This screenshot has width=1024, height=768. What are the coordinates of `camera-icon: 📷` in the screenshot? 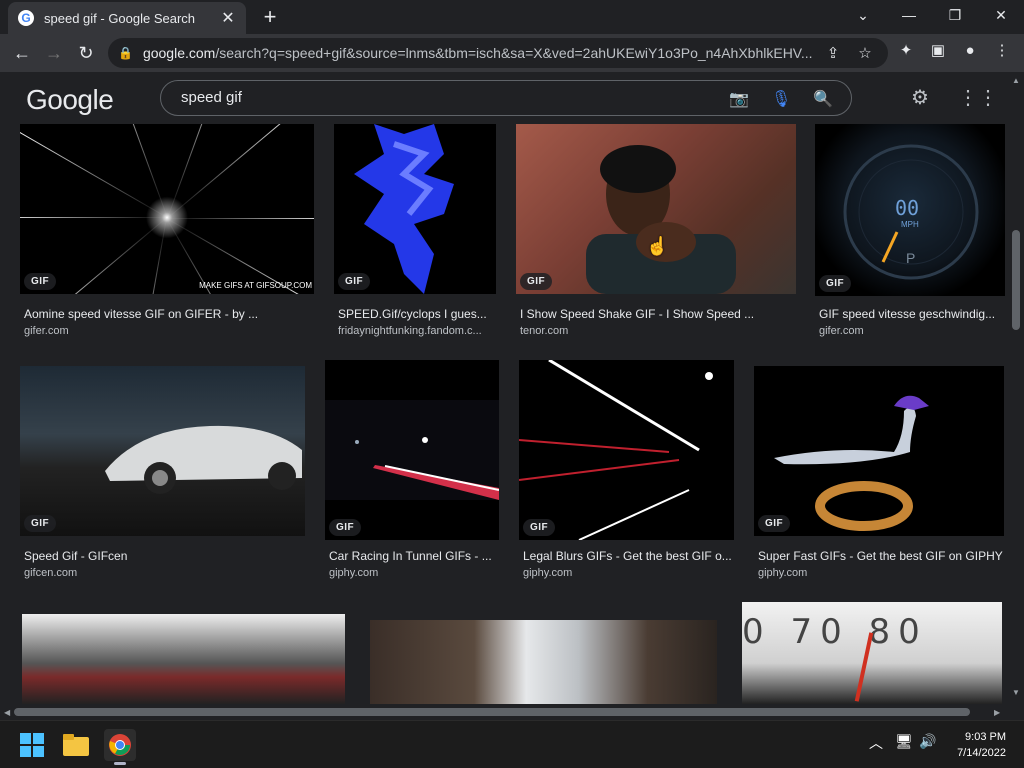 It's located at (739, 99).